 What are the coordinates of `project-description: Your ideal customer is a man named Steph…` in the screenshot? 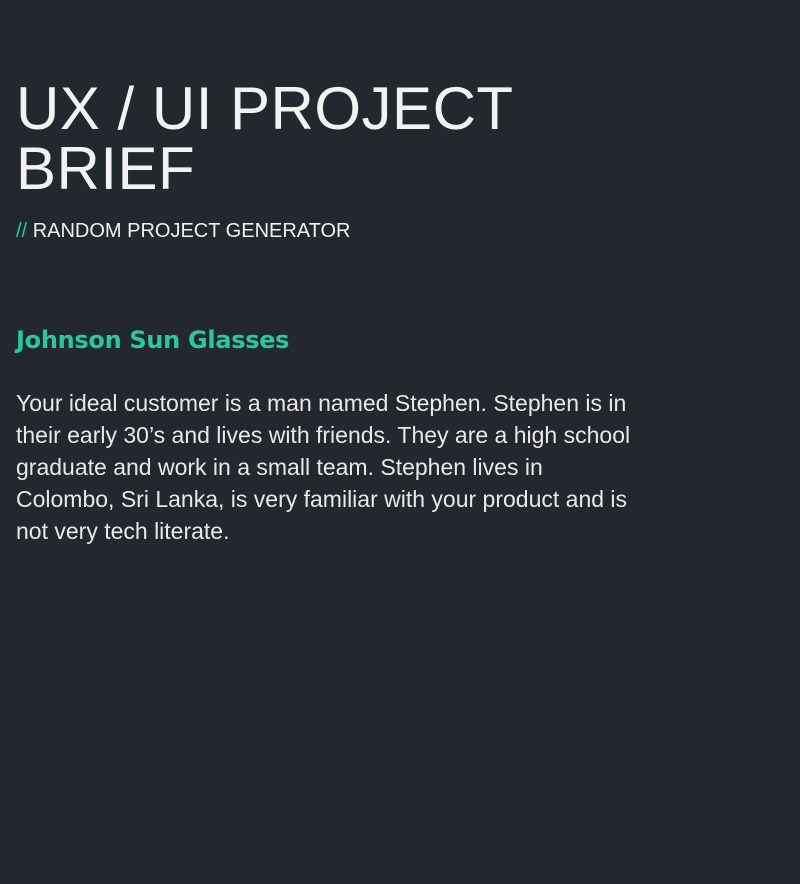 It's located at (323, 467).